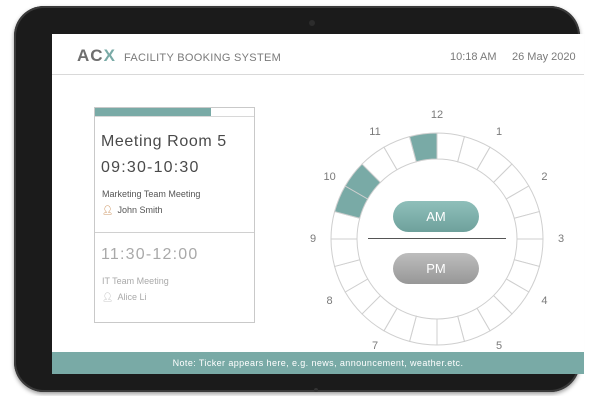 This screenshot has width=594, height=396. I want to click on divider, so click(174, 232).